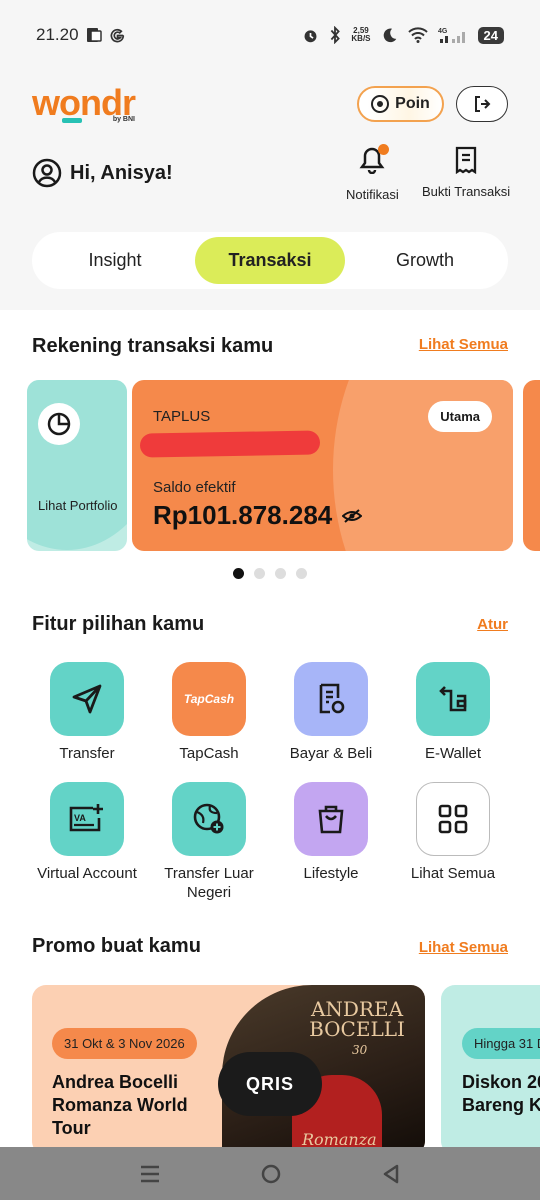  I want to click on bill-icon, so click(332, 698).